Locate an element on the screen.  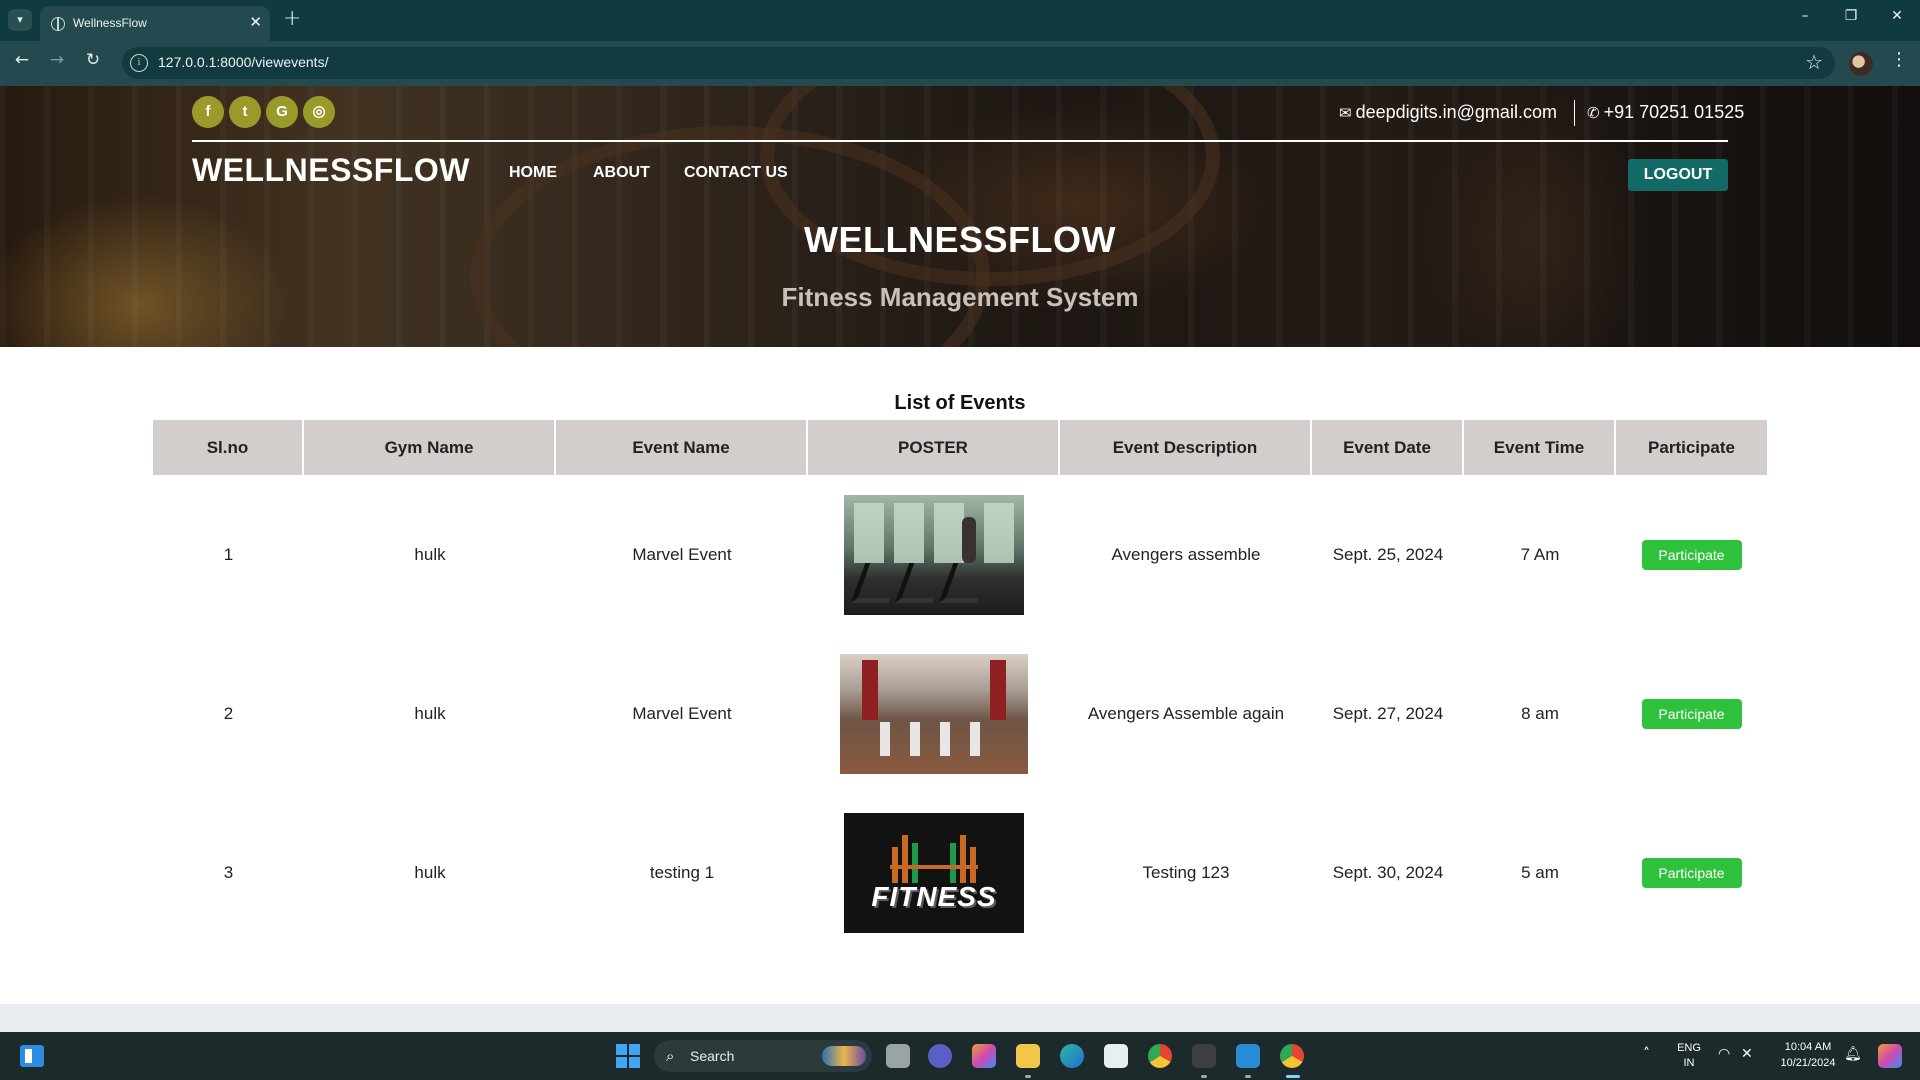
column-header: Event Description is located at coordinates (1186, 447).